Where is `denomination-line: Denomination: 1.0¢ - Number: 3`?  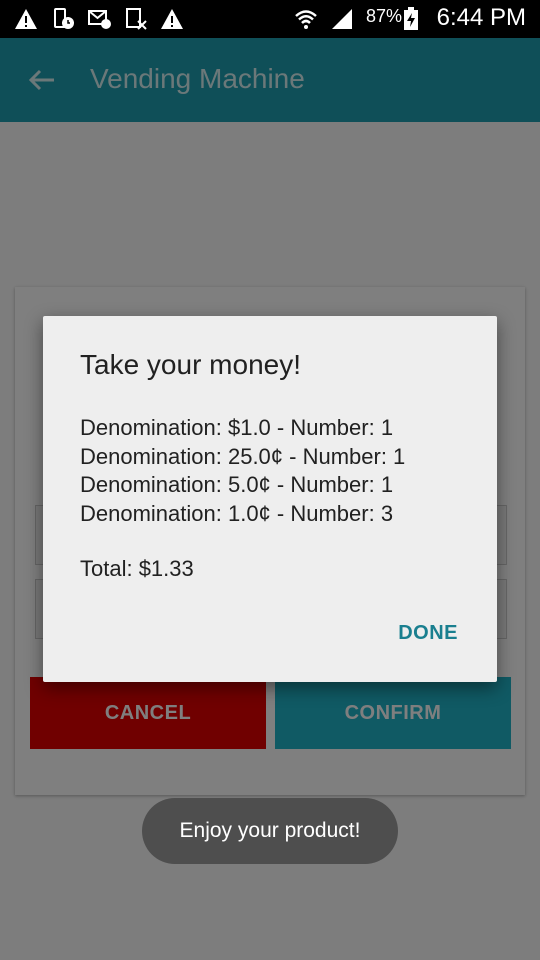
denomination-line: Denomination: 1.0¢ - Number: 3 is located at coordinates (237, 513).